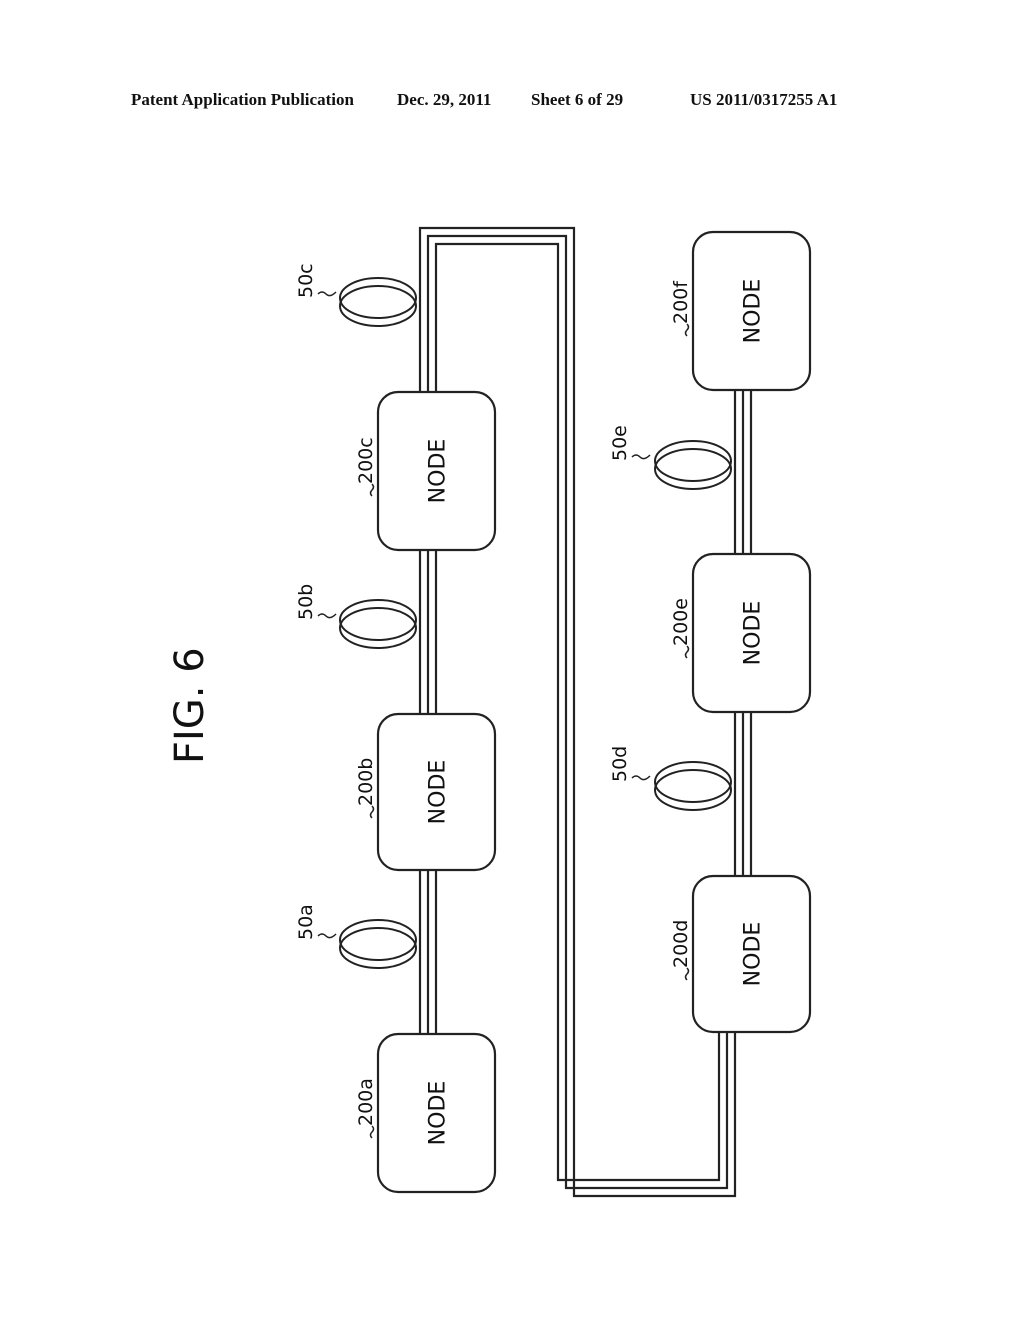 The width and height of the screenshot is (1024, 1320). Describe the element at coordinates (306, 922) in the screenshot. I see `fiber-ref-label: 50a` at that location.